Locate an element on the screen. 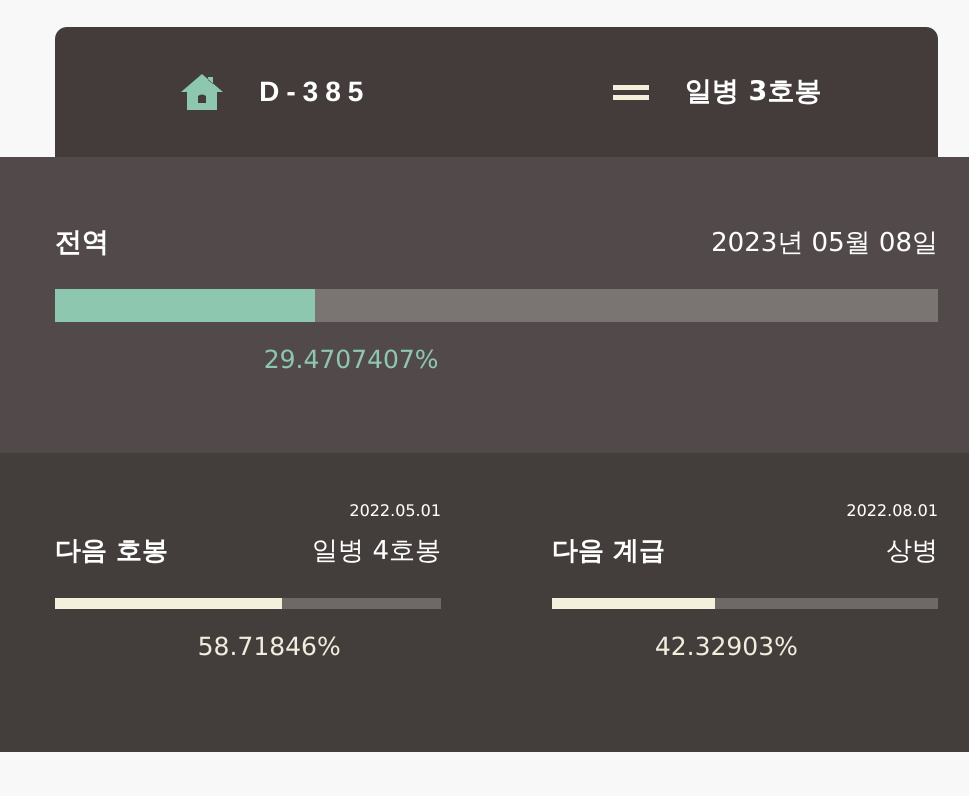 The width and height of the screenshot is (969, 796). next-date: 2022.08.01 is located at coordinates (892, 511).